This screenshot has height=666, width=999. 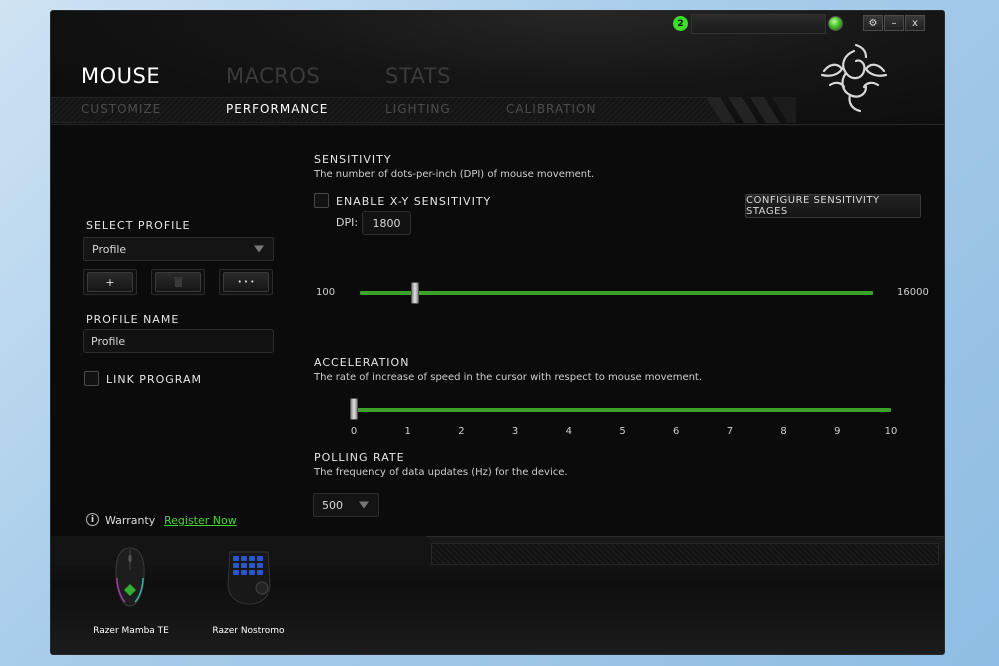 I want to click on sensitivity-min-label: 100, so click(x=326, y=292).